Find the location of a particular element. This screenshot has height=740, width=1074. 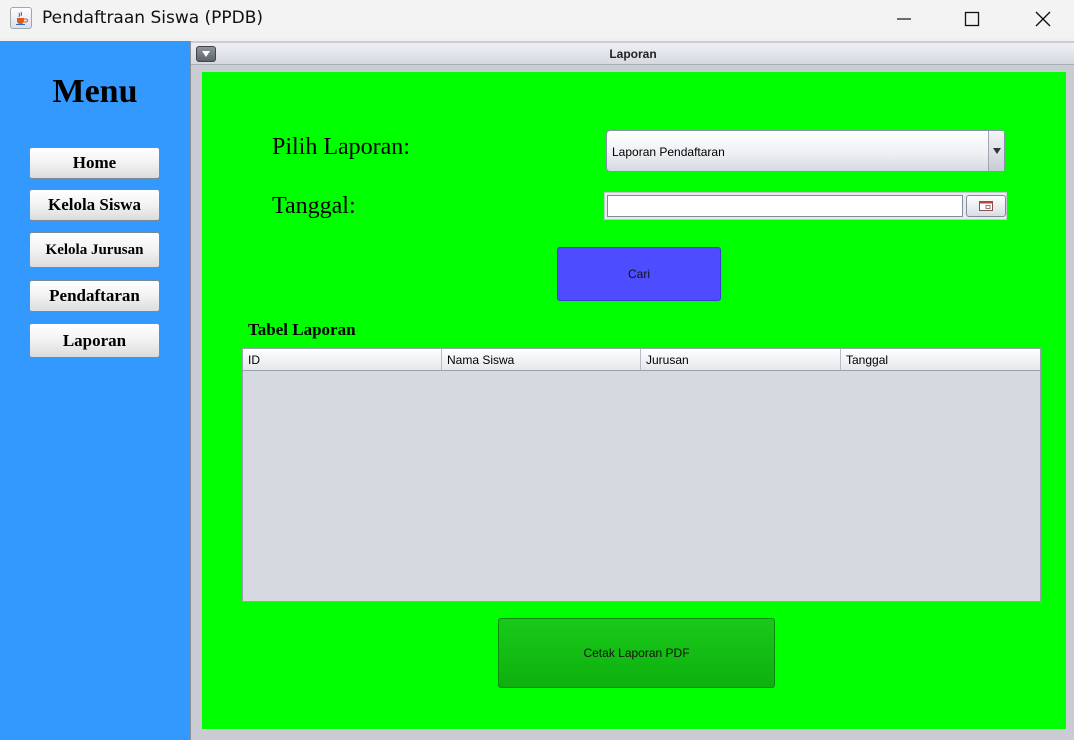

frame-title: Laporan is located at coordinates (633, 54).